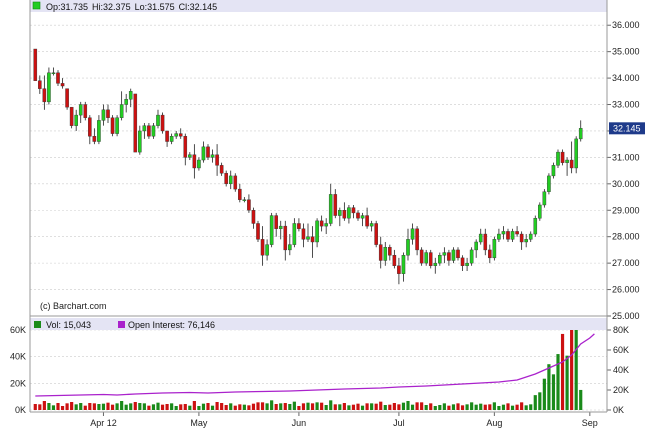 The width and height of the screenshot is (645, 437). Describe the element at coordinates (494, 423) in the screenshot. I see `date-tick-label: Aug` at that location.